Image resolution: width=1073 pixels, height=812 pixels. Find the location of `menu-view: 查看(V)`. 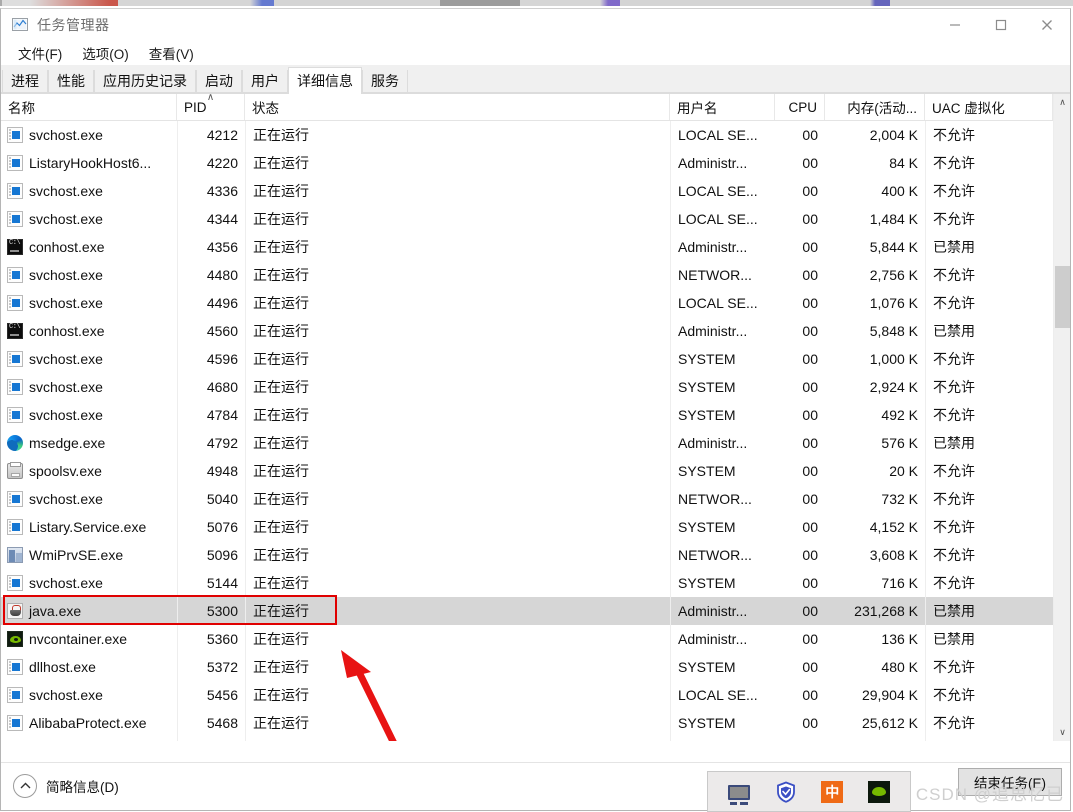

menu-view: 查看(V) is located at coordinates (171, 53).